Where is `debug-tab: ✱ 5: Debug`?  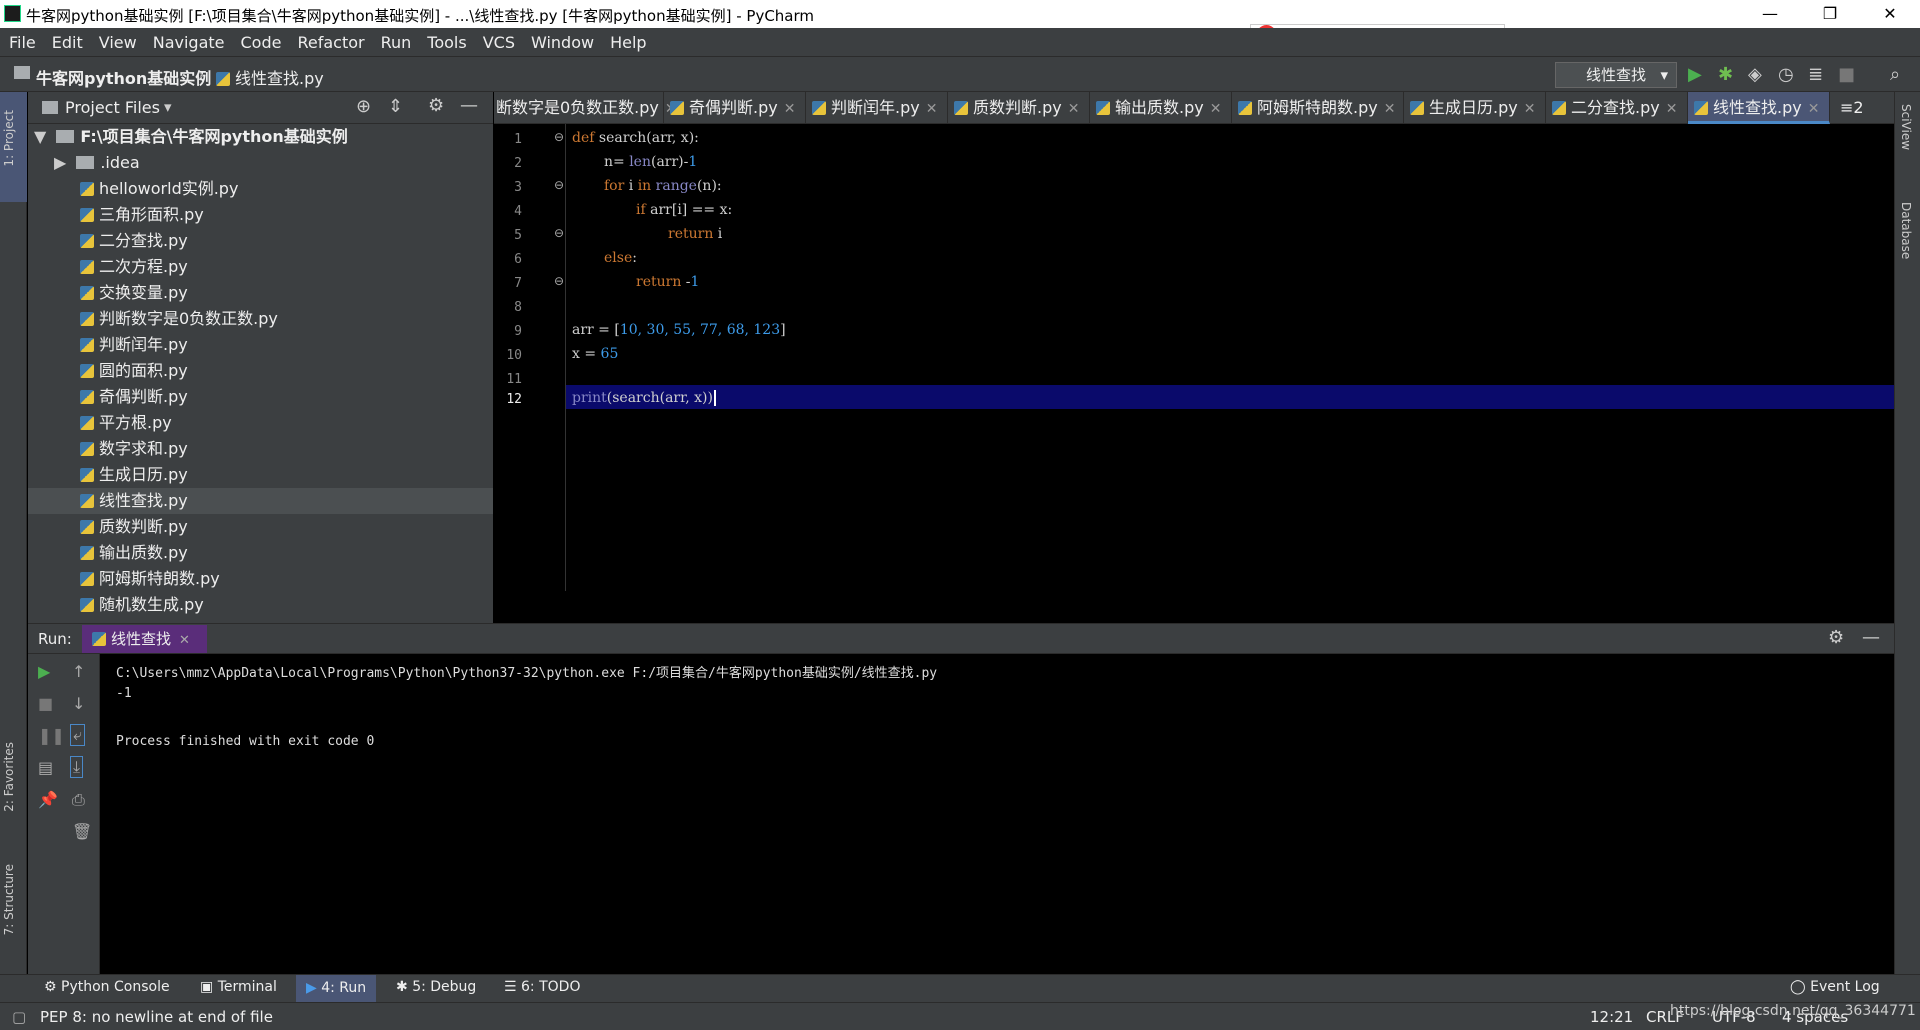 debug-tab: ✱ 5: Debug is located at coordinates (436, 987).